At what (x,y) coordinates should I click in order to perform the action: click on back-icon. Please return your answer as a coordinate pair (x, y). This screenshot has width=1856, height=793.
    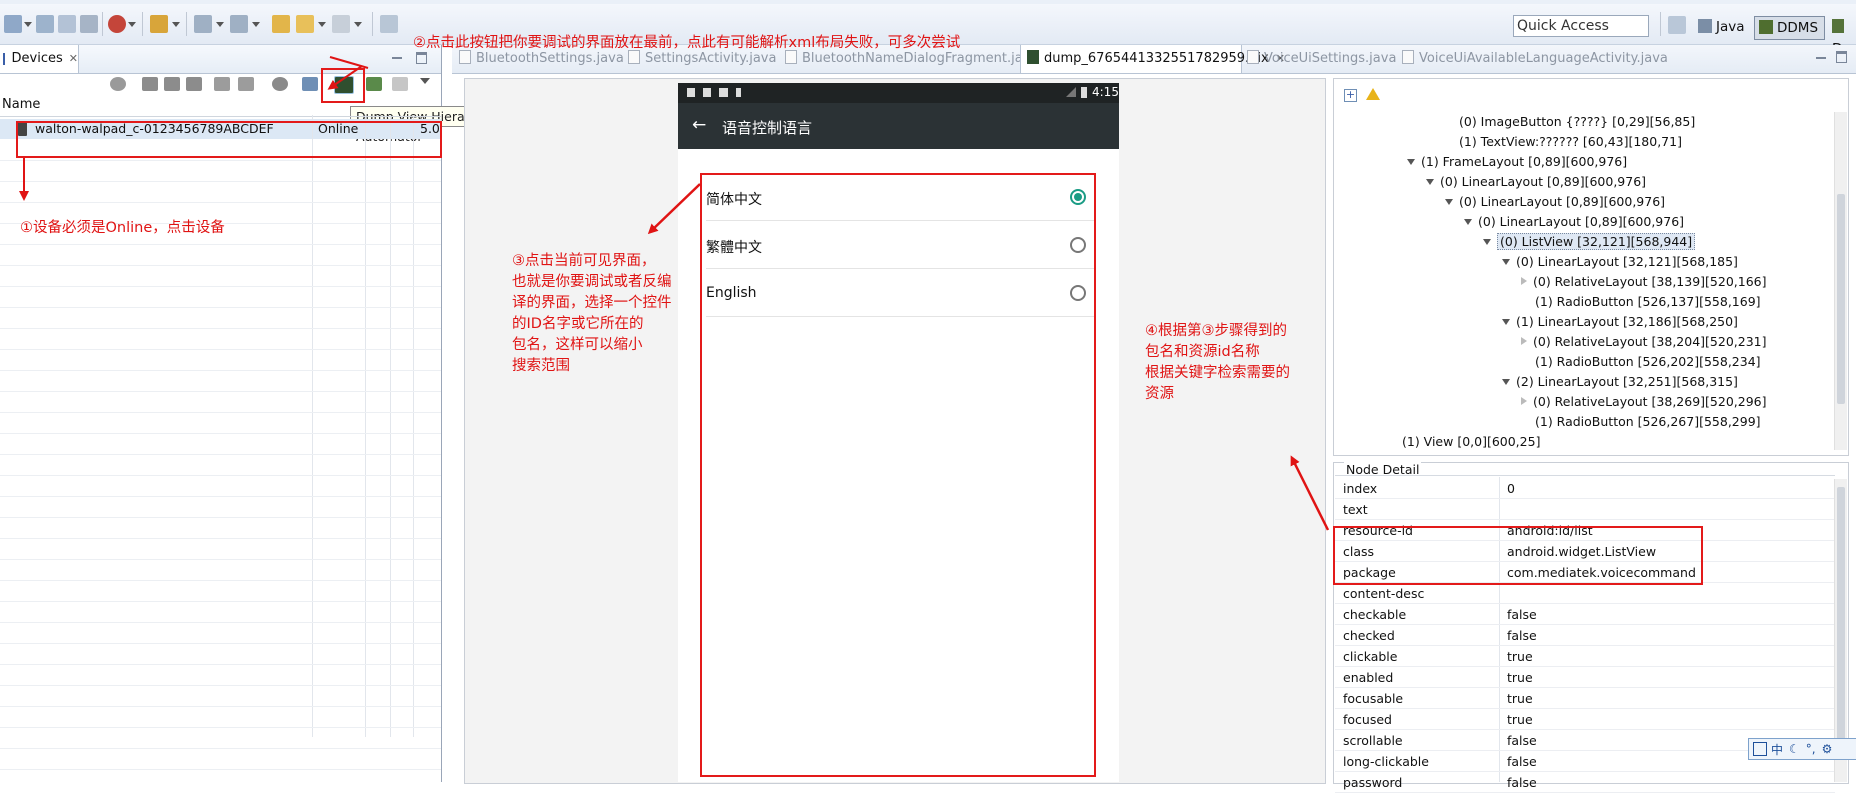
    Looking at the image, I should click on (305, 24).